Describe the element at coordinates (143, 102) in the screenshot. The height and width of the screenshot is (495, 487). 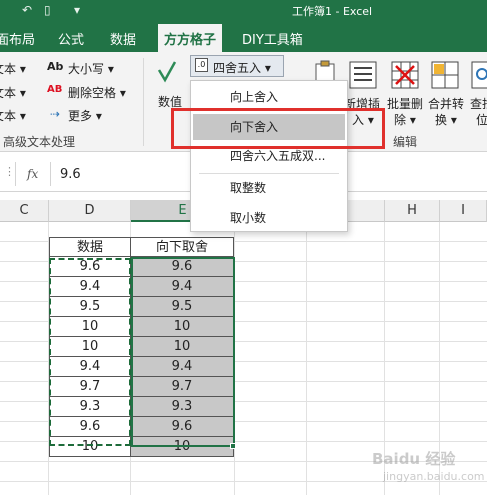
I see `ribbon-separator` at that location.